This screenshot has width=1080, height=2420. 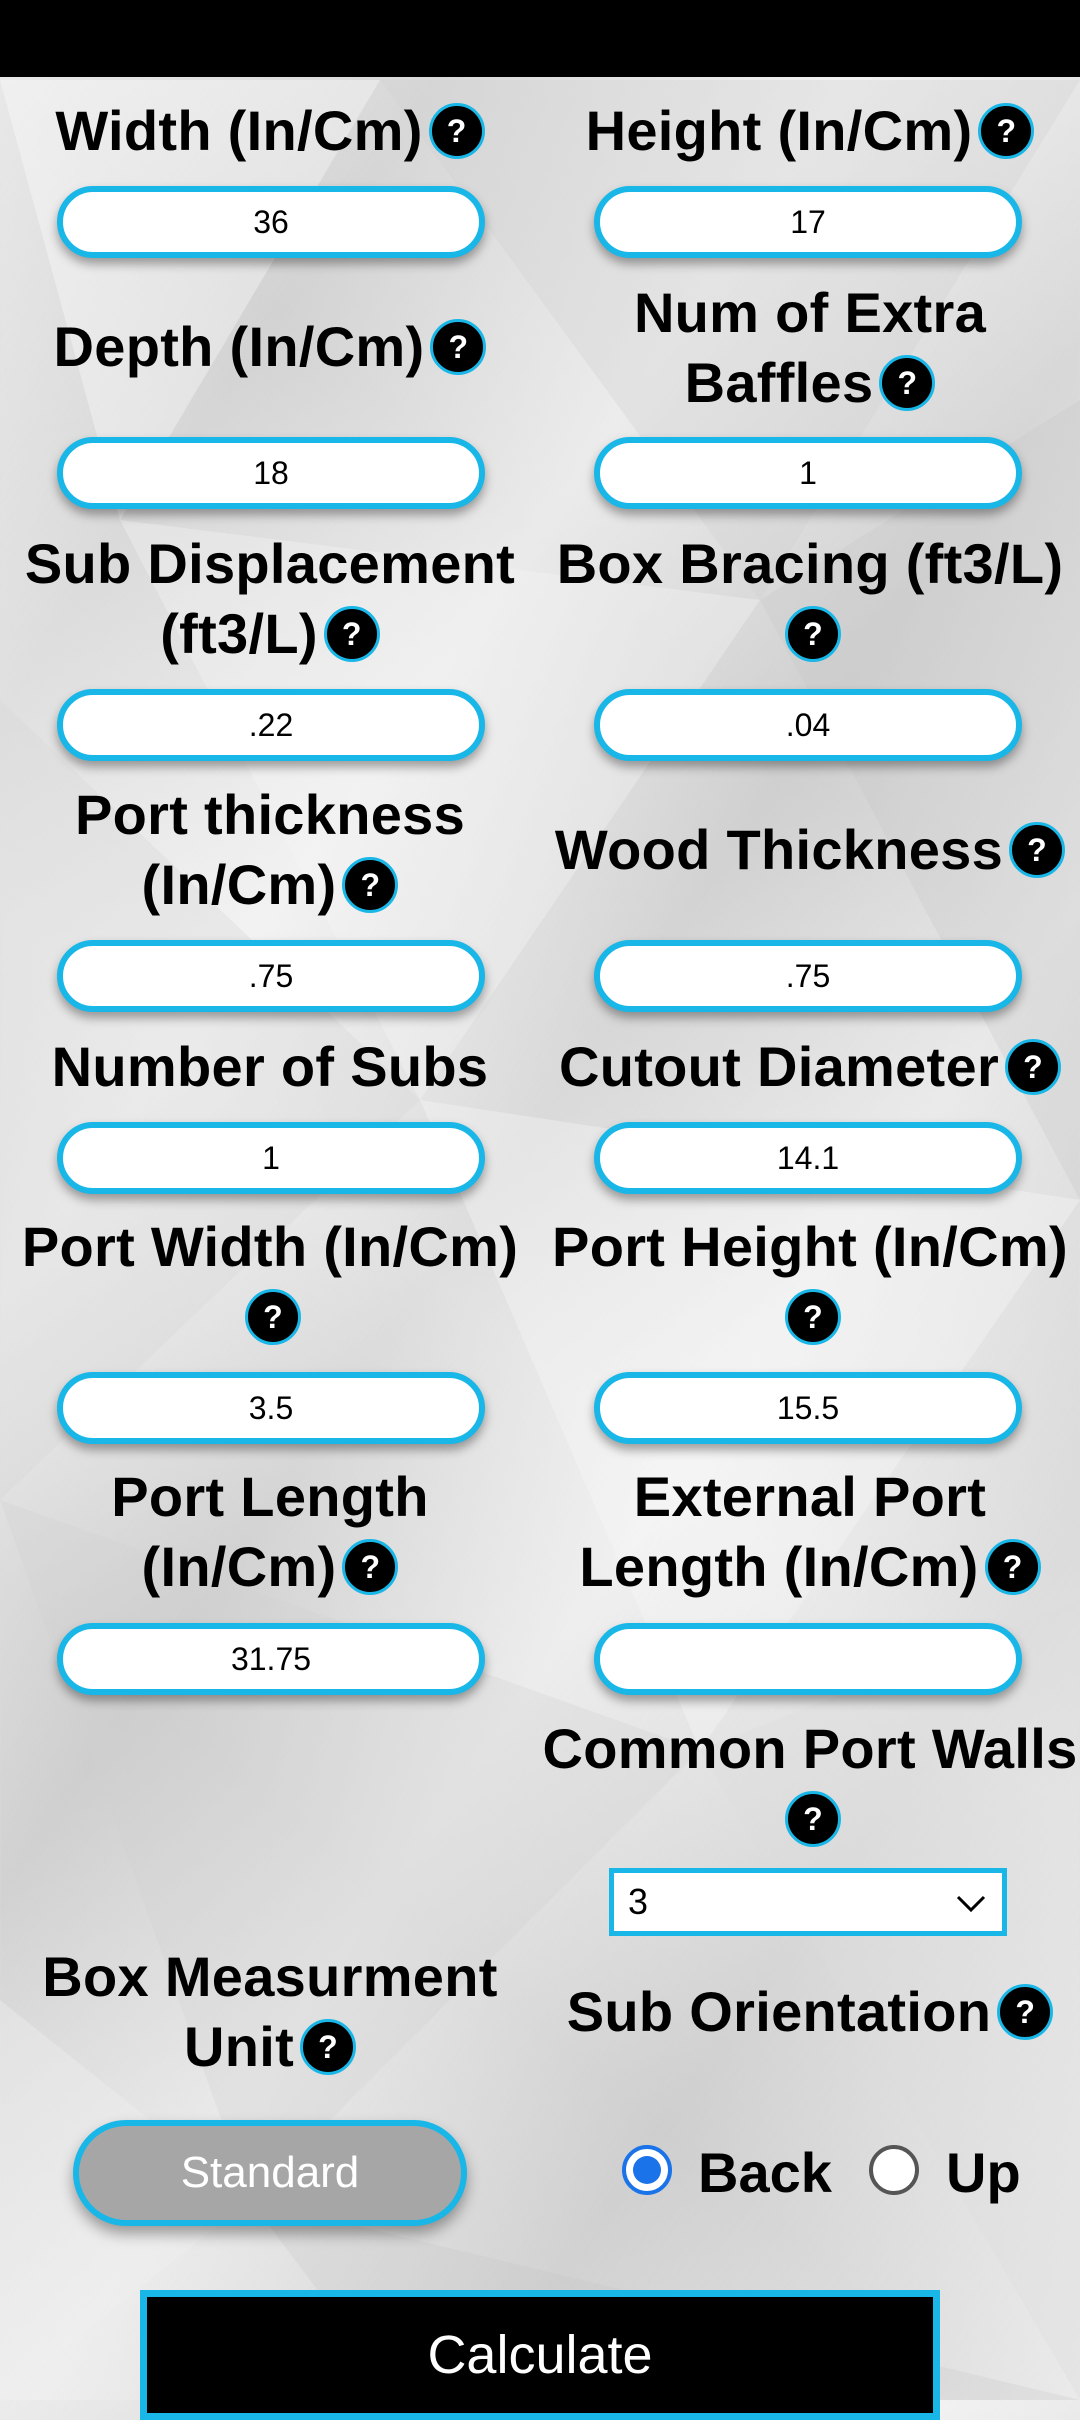 I want to click on width-label: Width (In/Cm)?, so click(x=270, y=131).